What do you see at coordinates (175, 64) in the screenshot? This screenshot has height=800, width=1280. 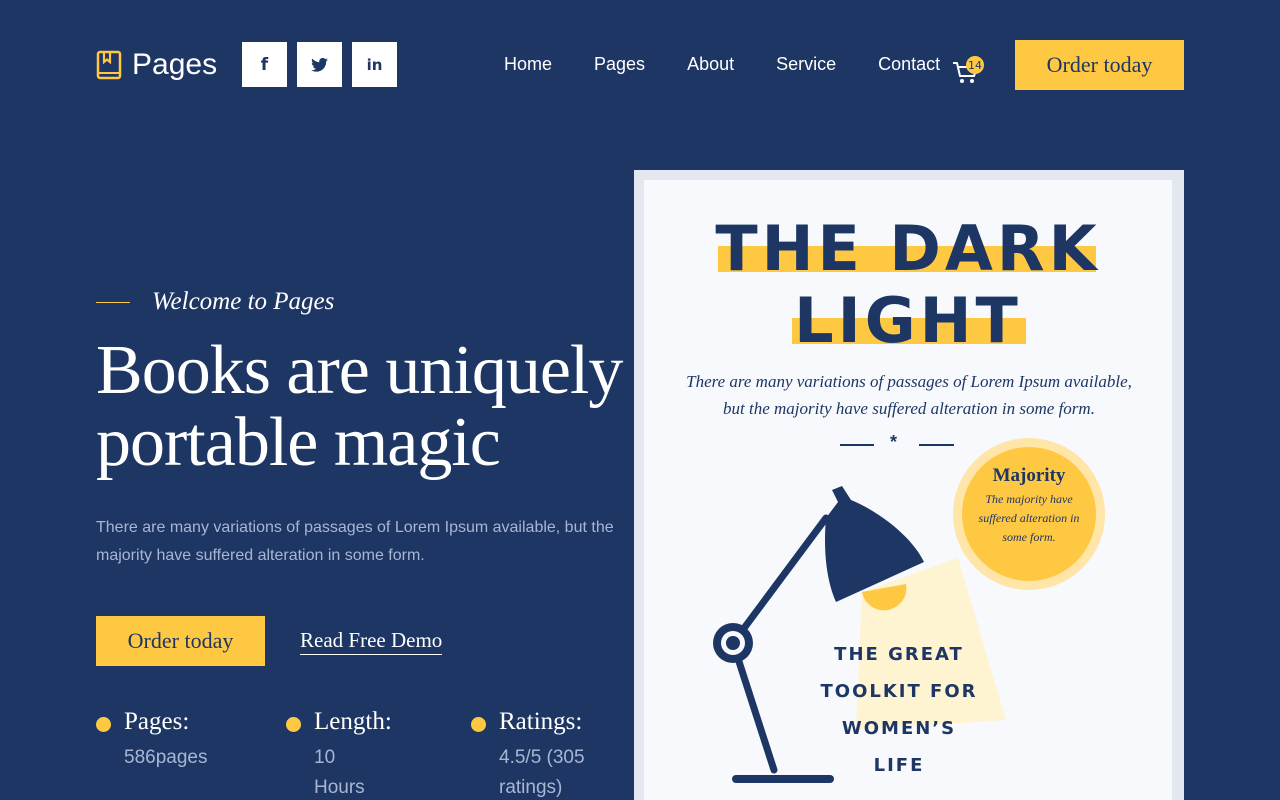 I see `logo-text: Pages` at bounding box center [175, 64].